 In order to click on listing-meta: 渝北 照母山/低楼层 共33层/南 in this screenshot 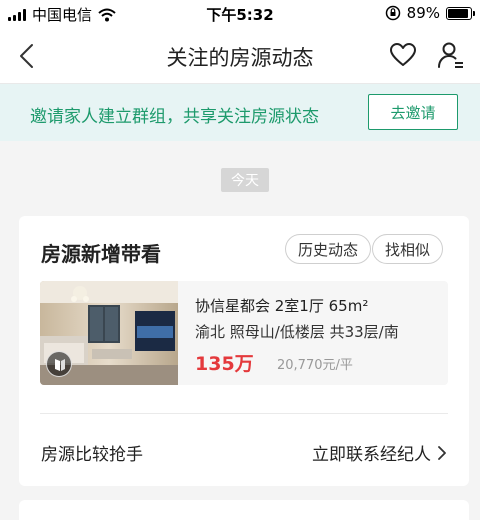, I will do `click(297, 332)`.